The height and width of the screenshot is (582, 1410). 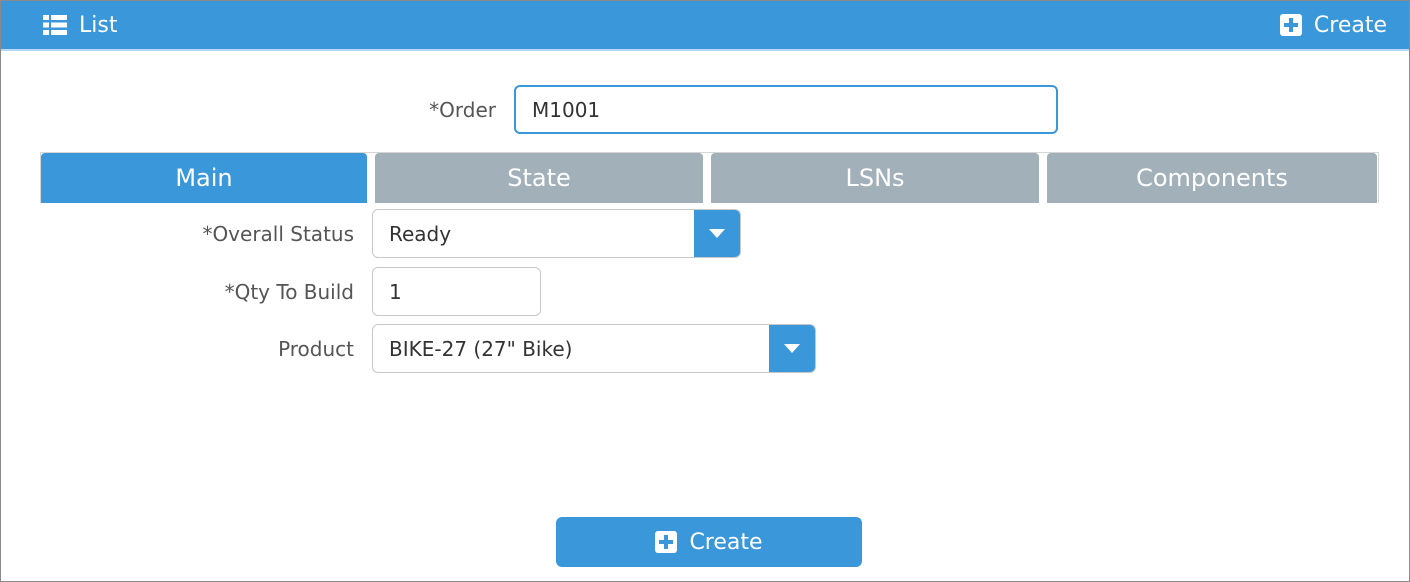 I want to click on overall-status-select: Ready, so click(x=556, y=233).